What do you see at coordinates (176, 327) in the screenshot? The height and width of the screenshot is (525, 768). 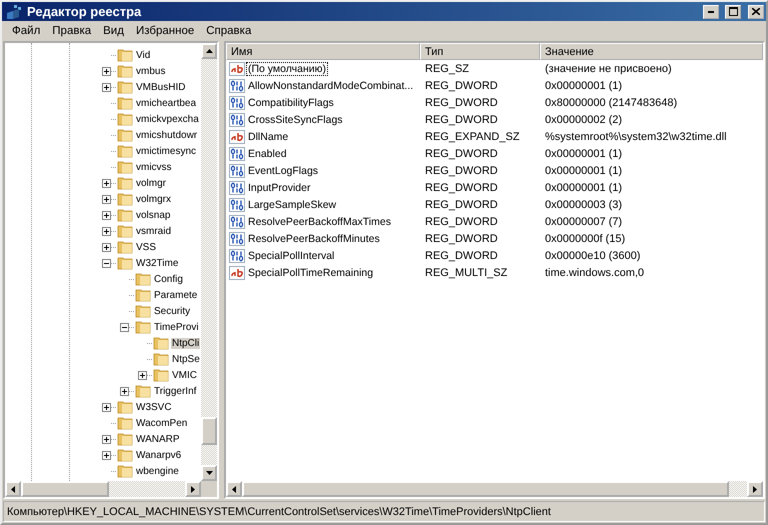 I see `tree-item: TimeProvi` at bounding box center [176, 327].